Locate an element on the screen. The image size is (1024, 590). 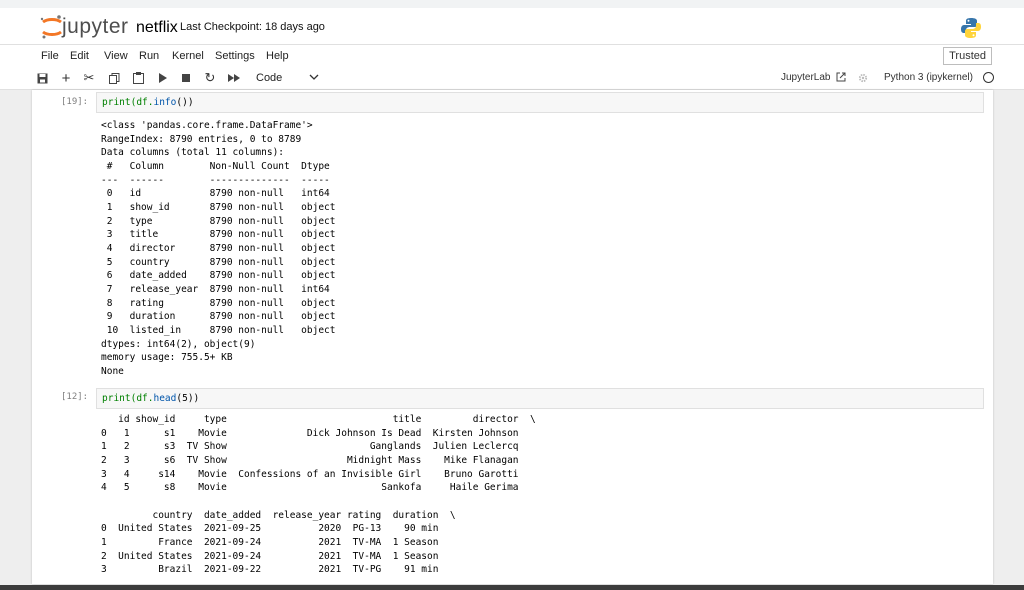
input-prompt: [12]: is located at coordinates (75, 397).